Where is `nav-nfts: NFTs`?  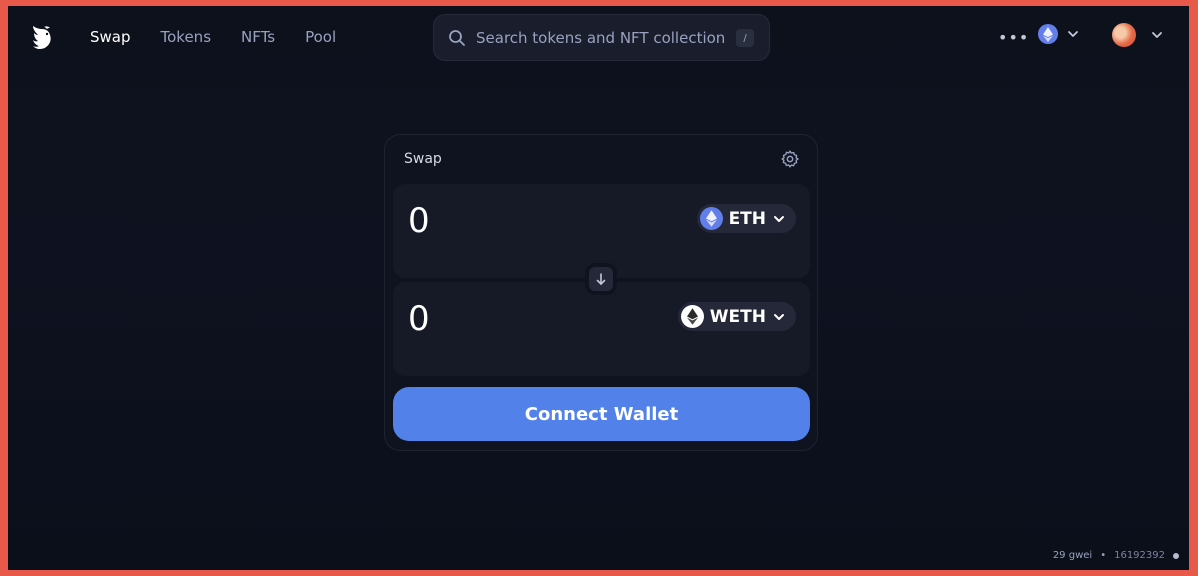
nav-nfts: NFTs is located at coordinates (258, 37).